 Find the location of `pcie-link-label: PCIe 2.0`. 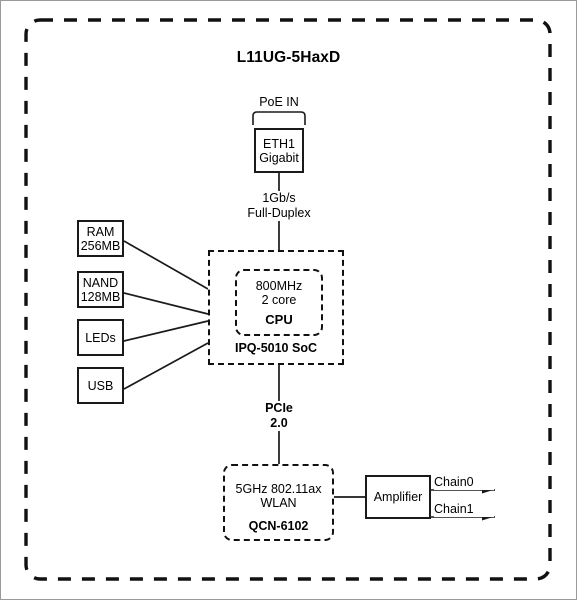

pcie-link-label: PCIe 2.0 is located at coordinates (279, 416).